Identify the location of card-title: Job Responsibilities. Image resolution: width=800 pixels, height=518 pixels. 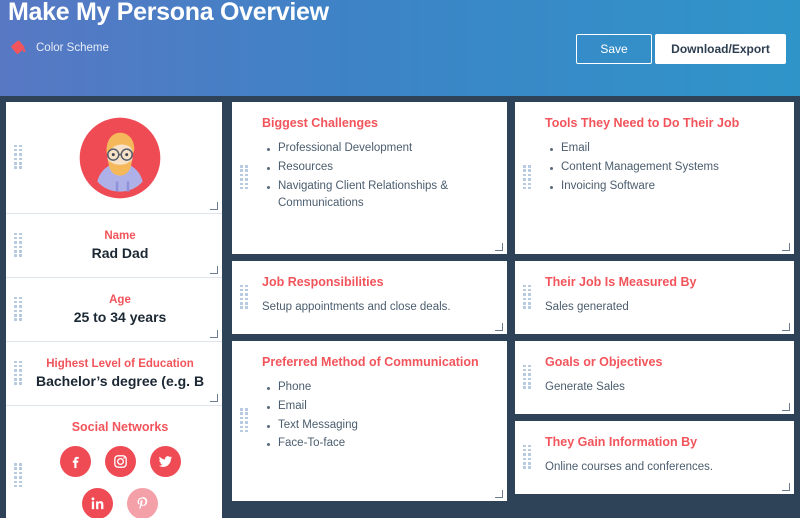
(323, 282).